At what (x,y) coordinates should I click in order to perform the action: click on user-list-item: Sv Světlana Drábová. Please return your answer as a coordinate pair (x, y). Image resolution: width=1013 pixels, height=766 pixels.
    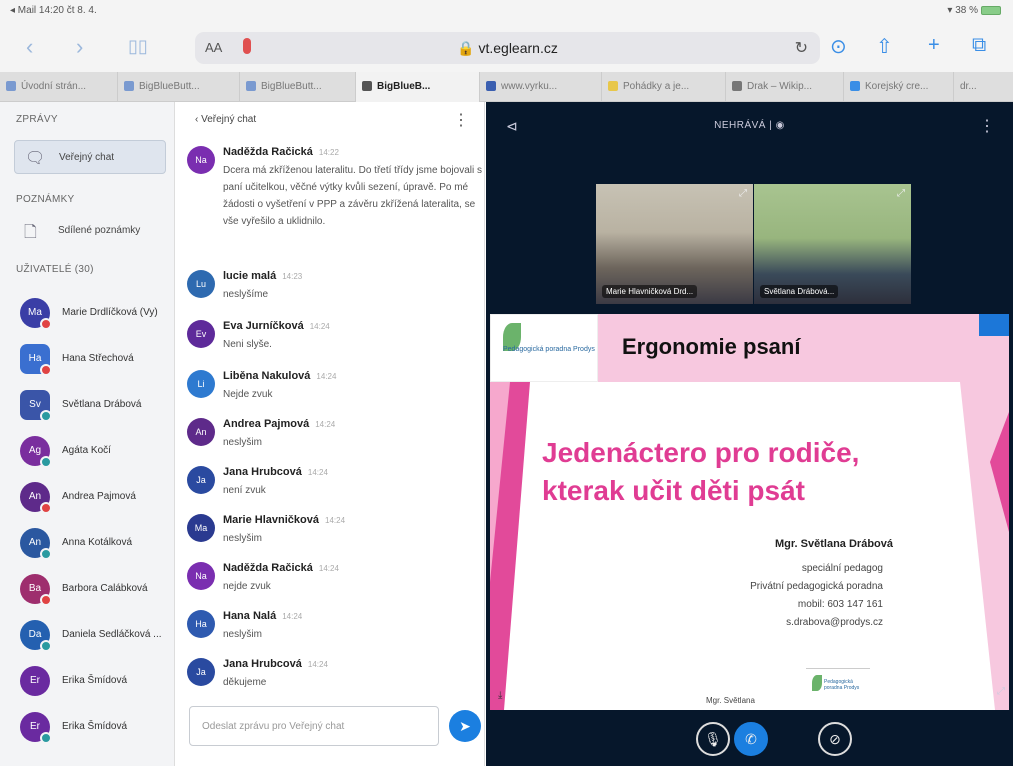
    Looking at the image, I should click on (97, 406).